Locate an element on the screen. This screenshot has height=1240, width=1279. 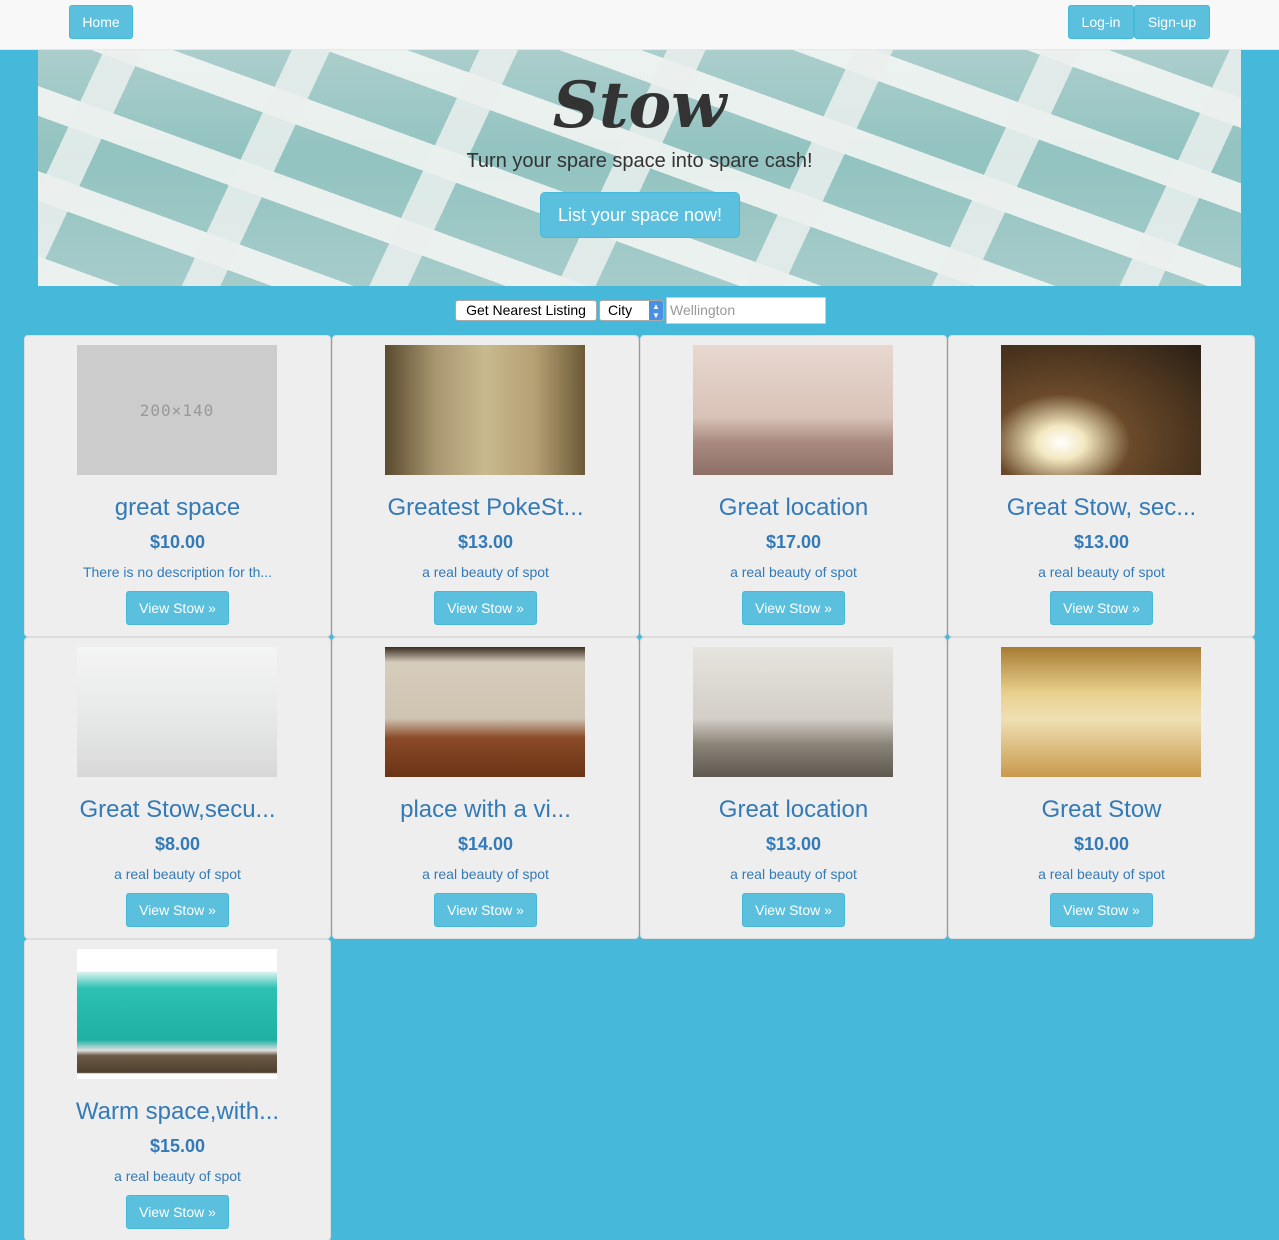
placeholder-text: 200×140 is located at coordinates (177, 410).